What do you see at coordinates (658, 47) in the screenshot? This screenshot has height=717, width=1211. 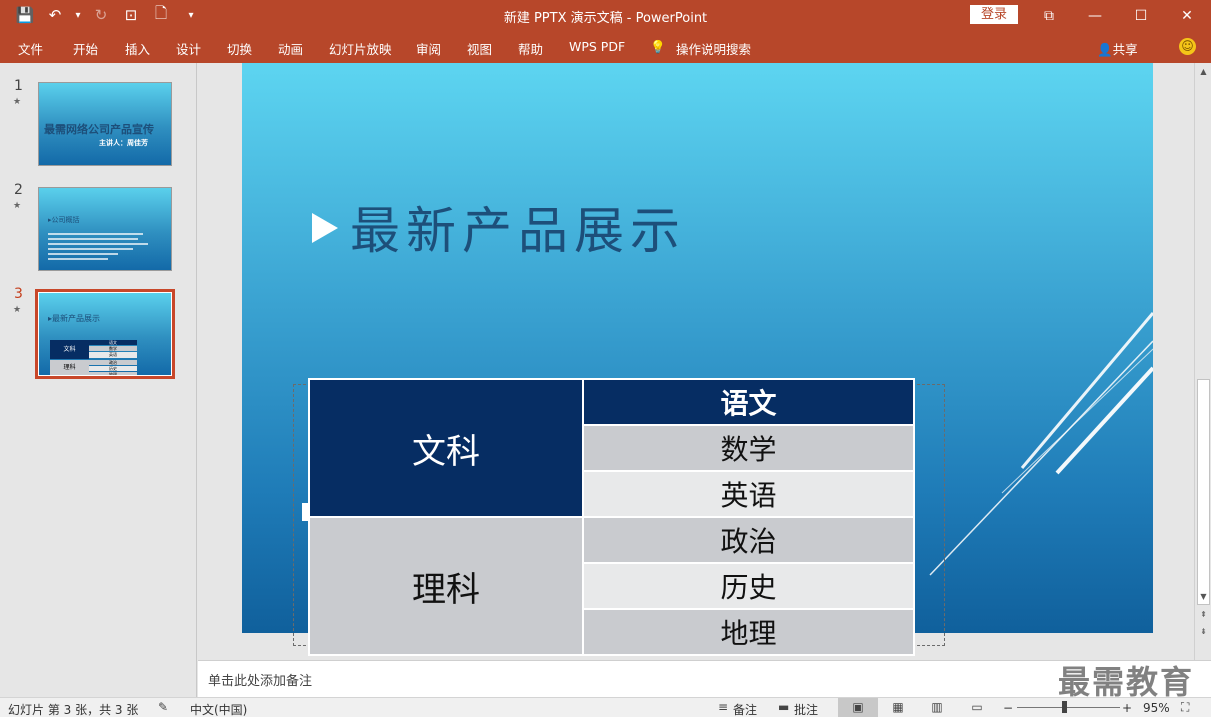 I see `lightbulb-icon: 💡` at bounding box center [658, 47].